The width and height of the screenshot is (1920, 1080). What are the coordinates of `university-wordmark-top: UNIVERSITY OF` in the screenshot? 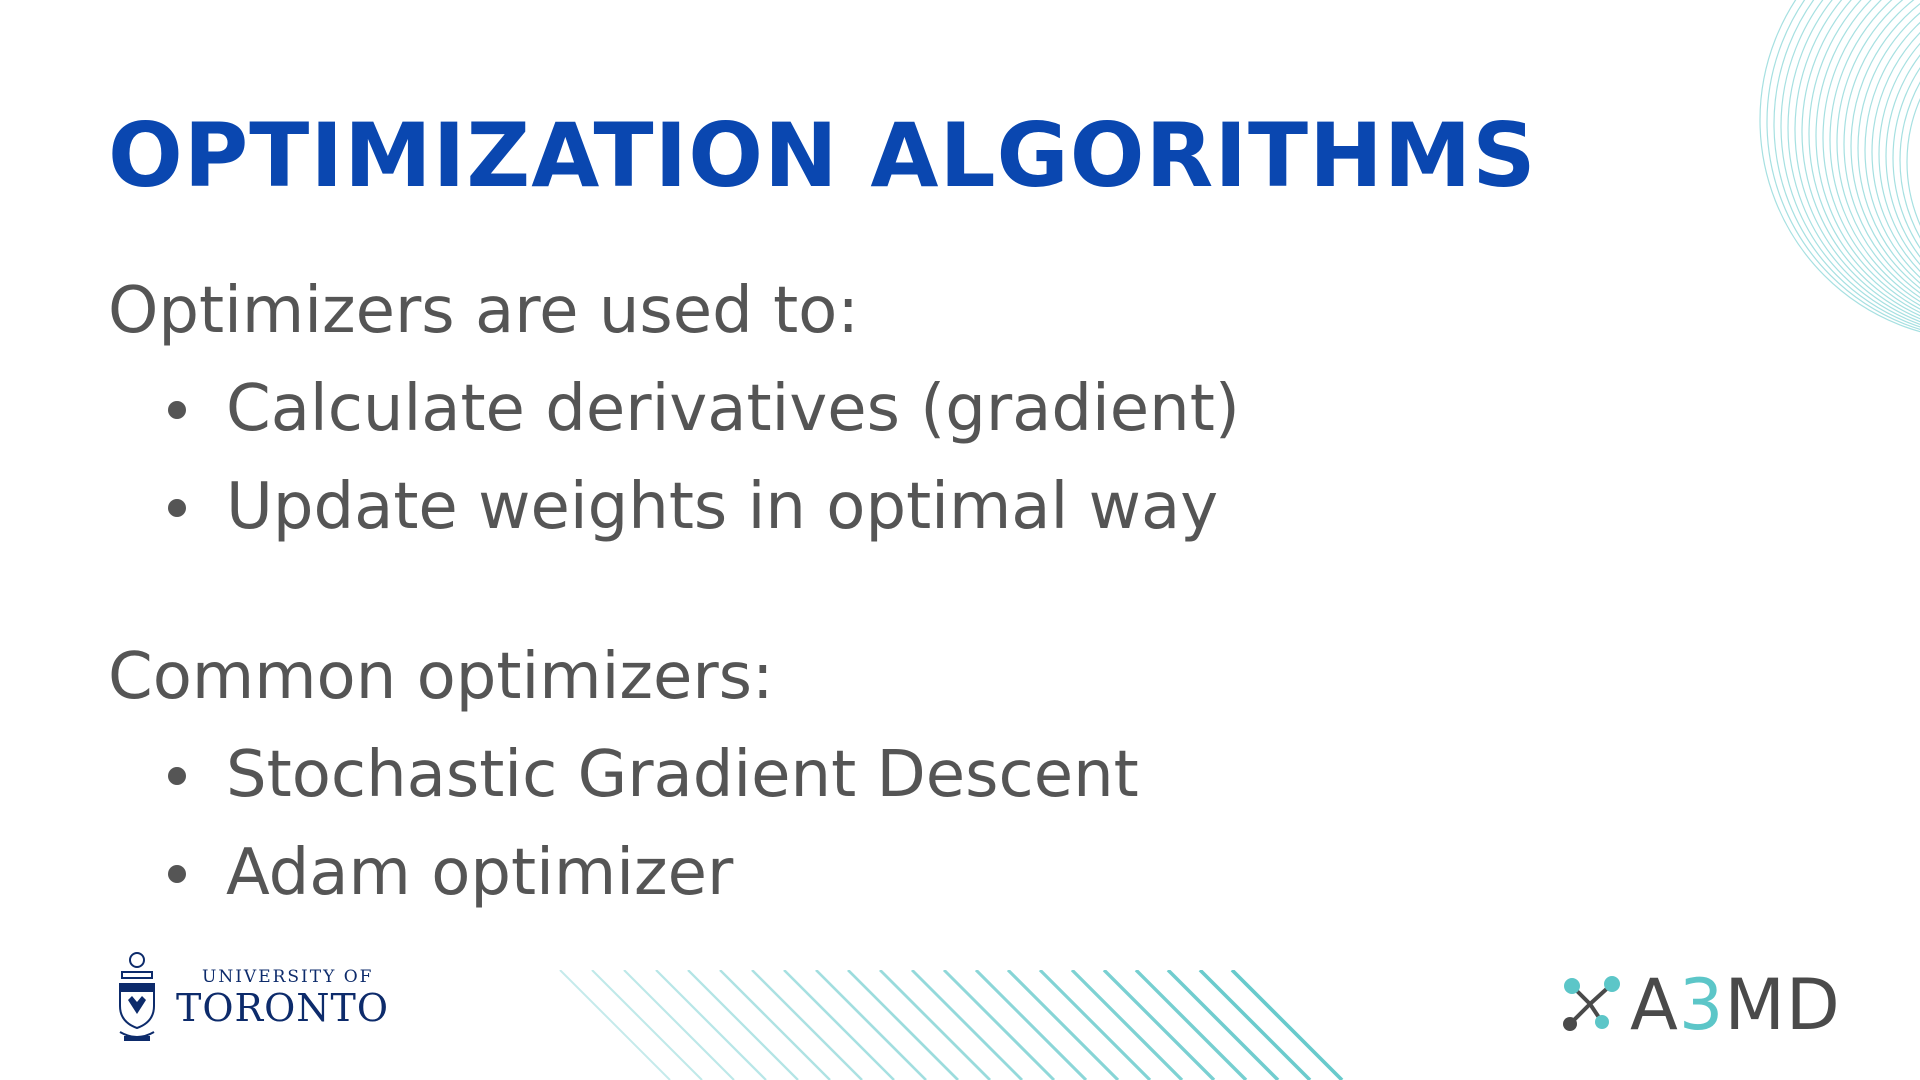 It's located at (288, 977).